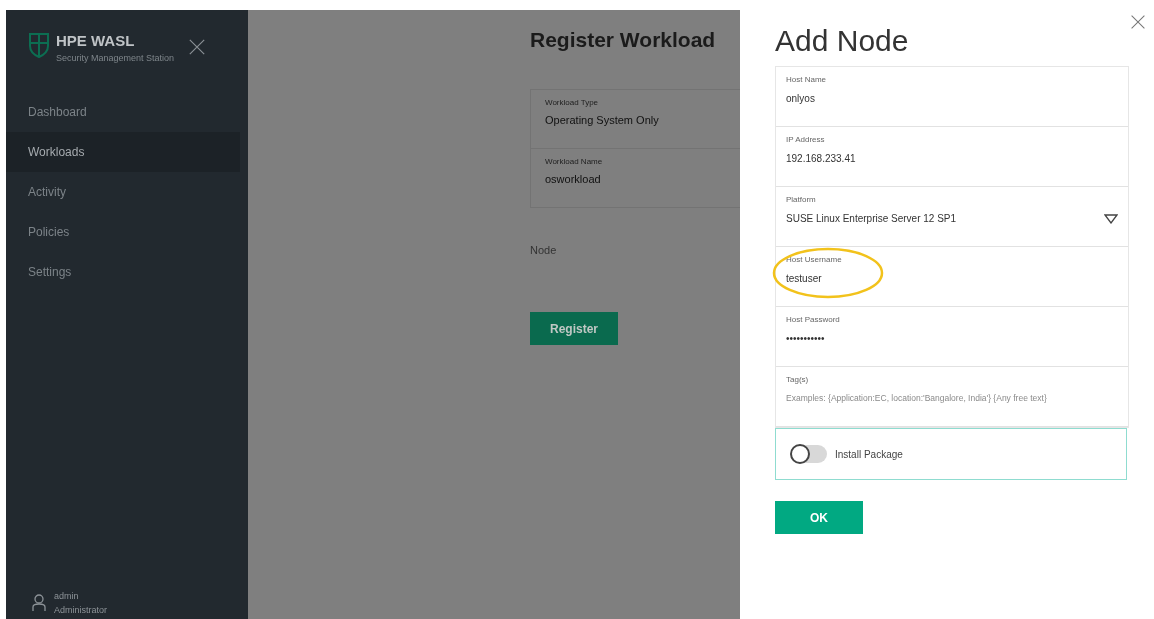 The width and height of the screenshot is (1154, 619). I want to click on dropdown-icon, so click(1111, 218).